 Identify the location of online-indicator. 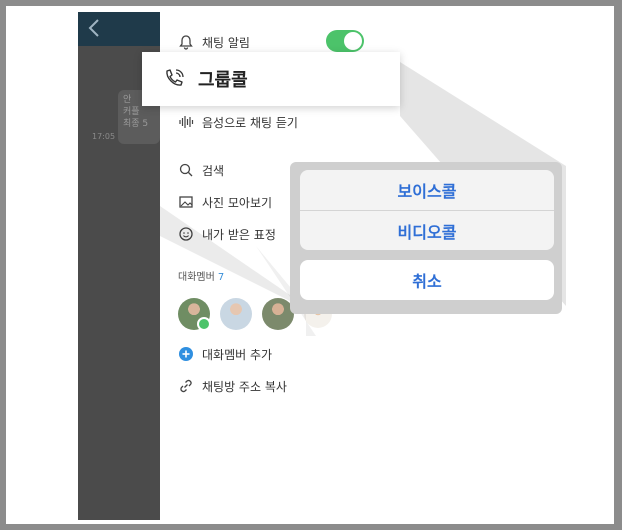
(204, 324).